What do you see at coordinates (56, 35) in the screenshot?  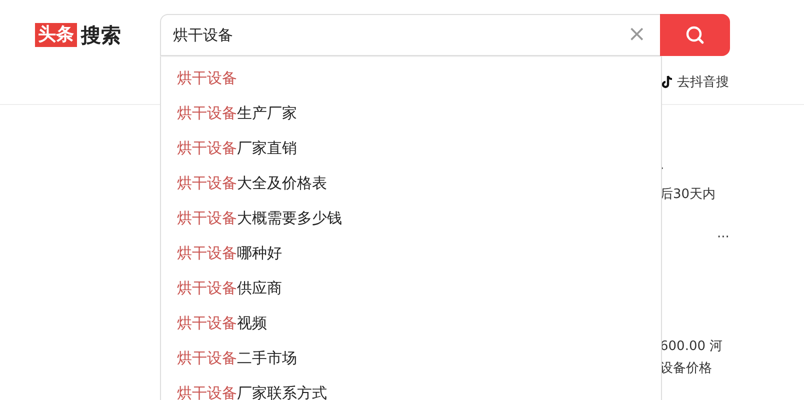 I see `logo-badge: 头条` at bounding box center [56, 35].